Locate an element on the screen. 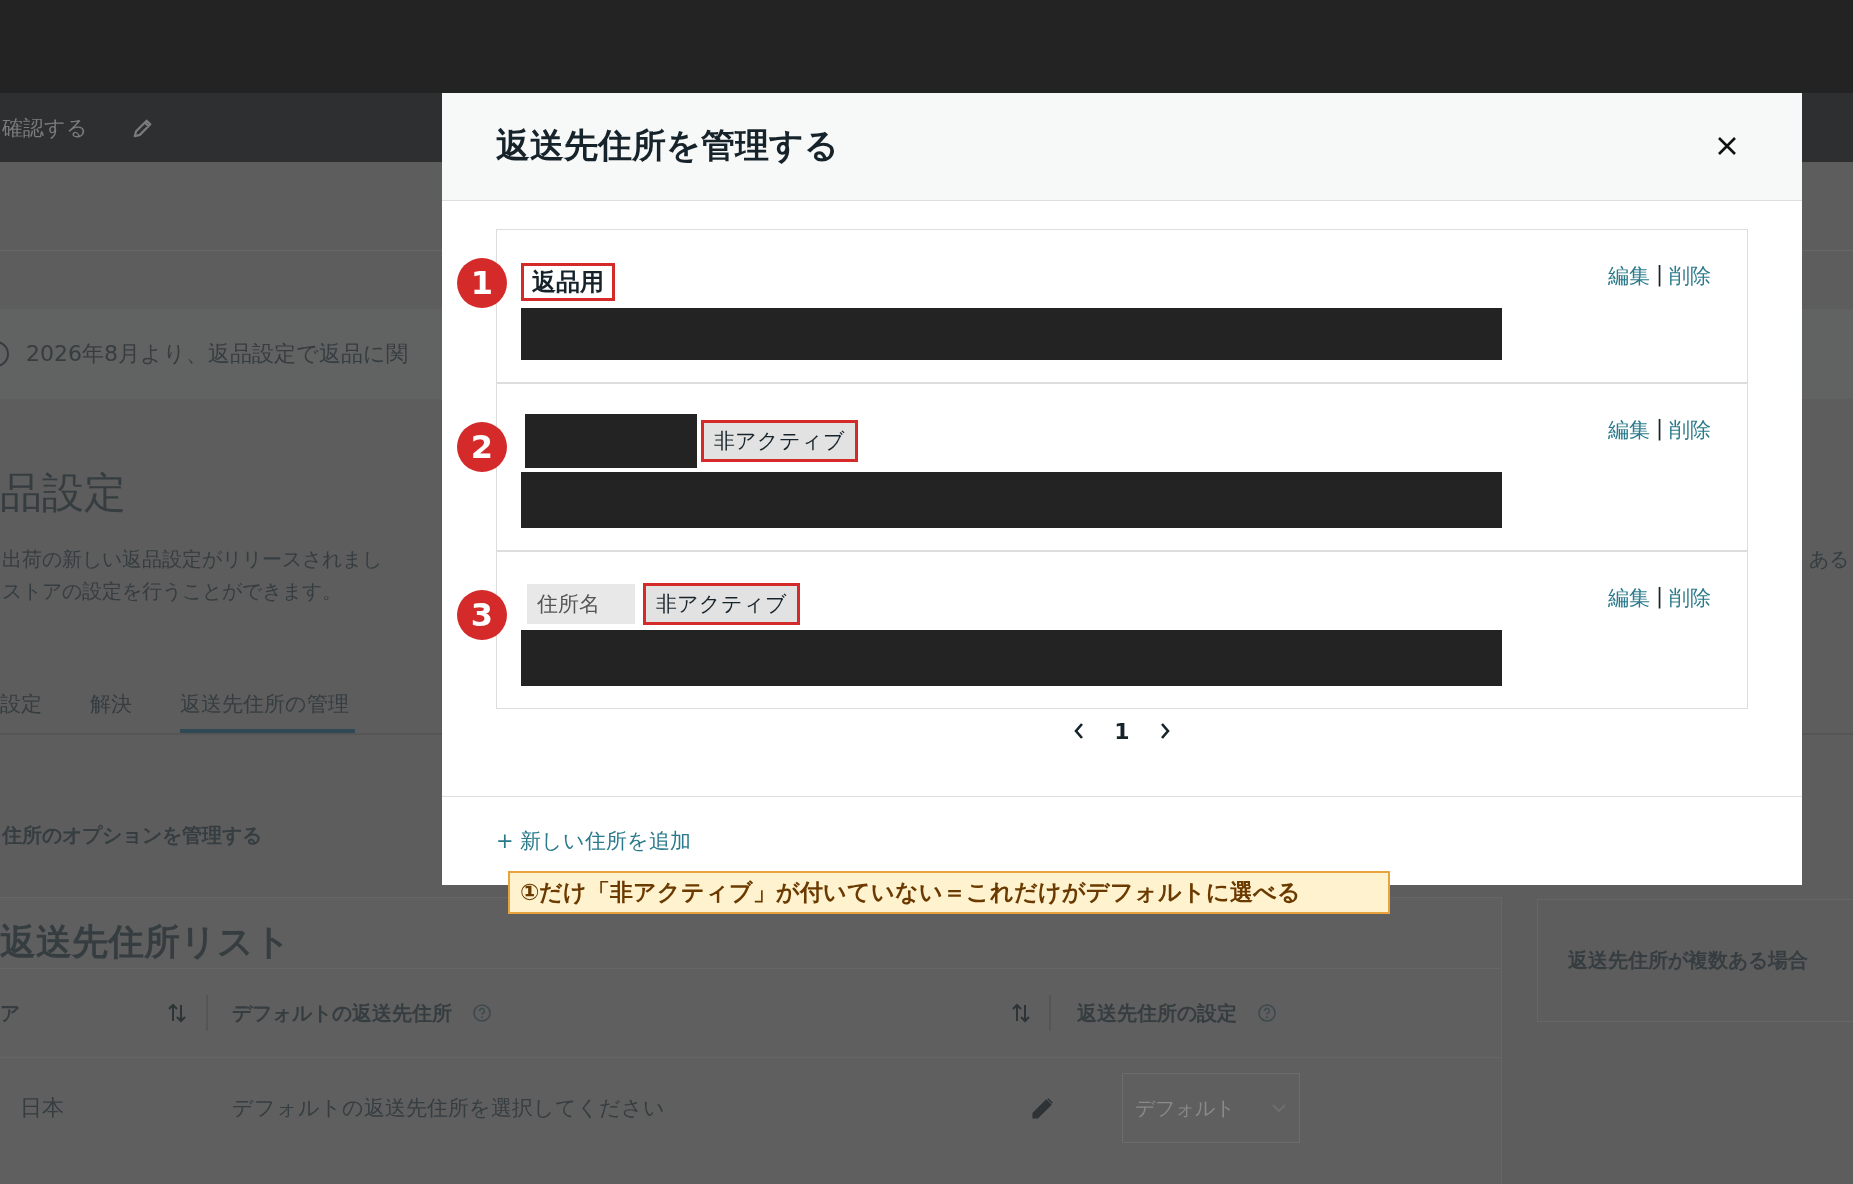 The image size is (1853, 1184). number-marker: 1 is located at coordinates (482, 282).